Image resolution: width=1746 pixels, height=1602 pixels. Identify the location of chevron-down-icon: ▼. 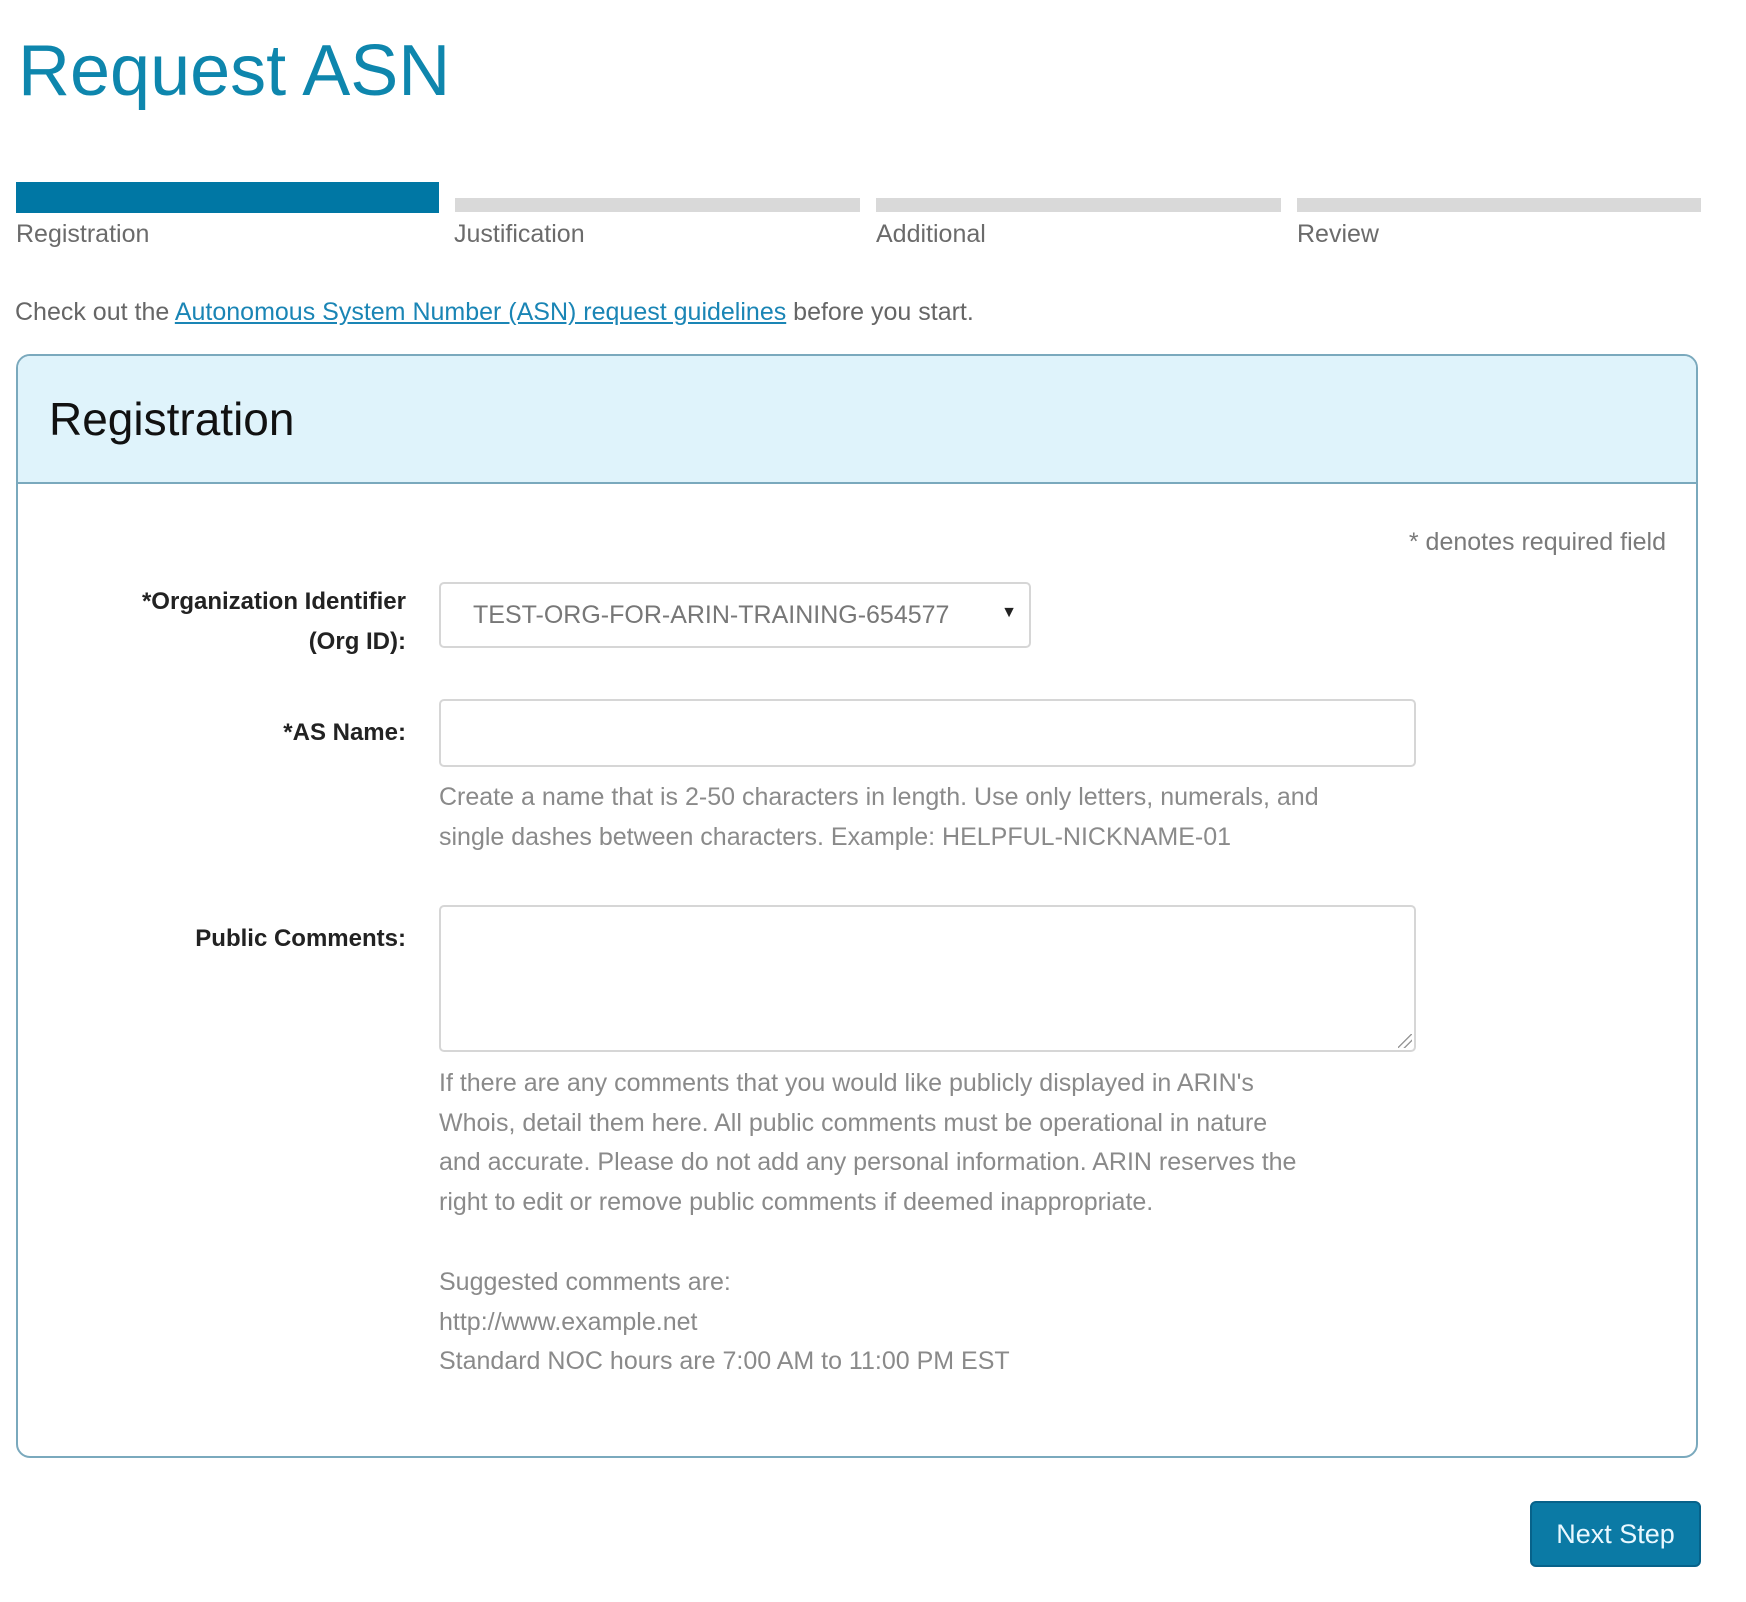
(1009, 612).